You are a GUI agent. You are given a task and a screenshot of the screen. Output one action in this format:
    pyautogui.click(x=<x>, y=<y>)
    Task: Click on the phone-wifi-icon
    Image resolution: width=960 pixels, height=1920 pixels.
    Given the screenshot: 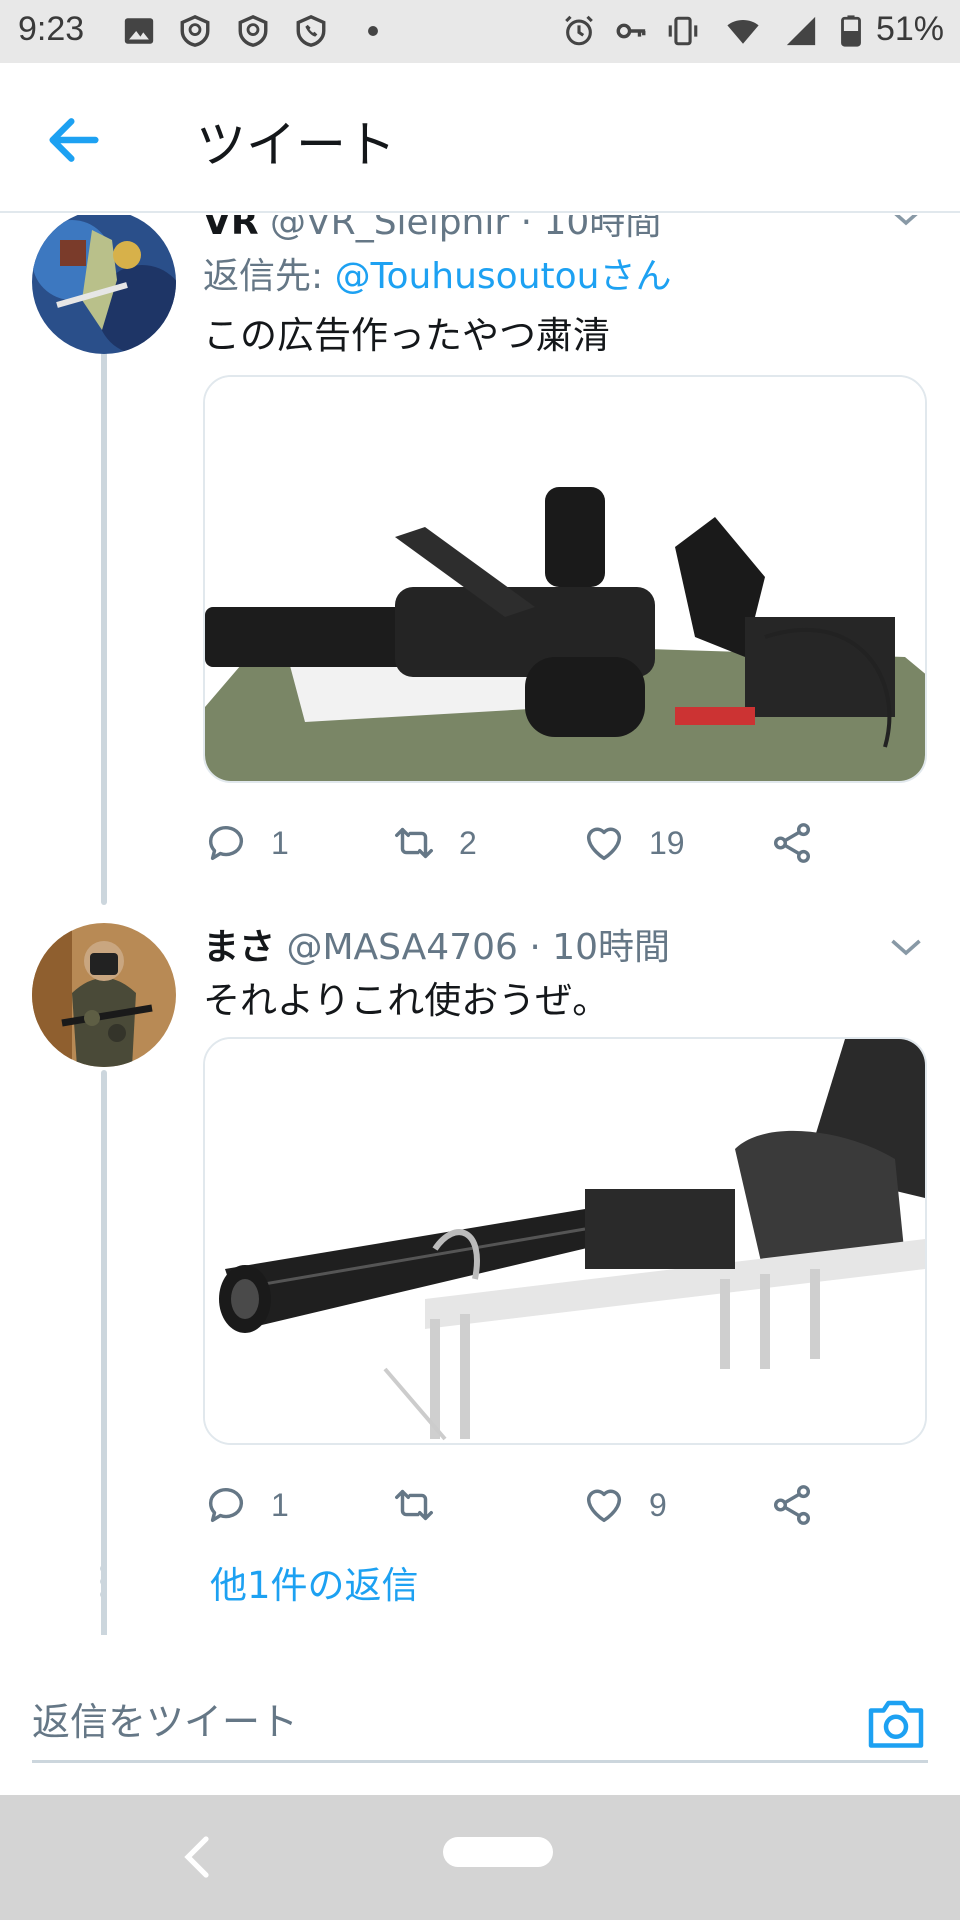 What is the action you would take?
    pyautogui.click(x=311, y=30)
    